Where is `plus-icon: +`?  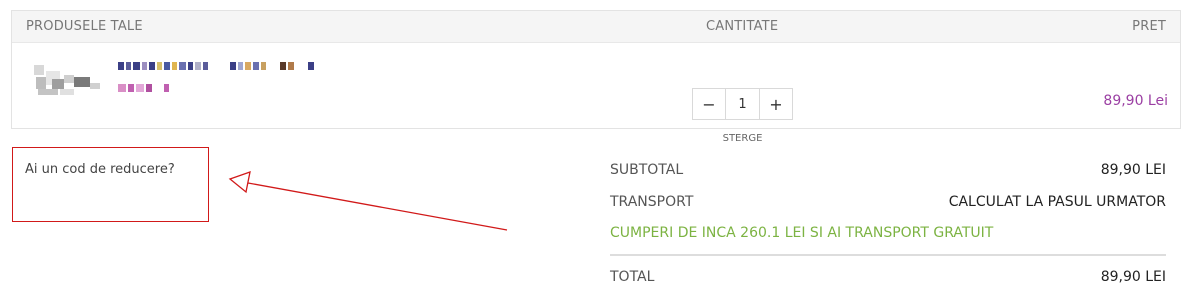 plus-icon: + is located at coordinates (776, 104).